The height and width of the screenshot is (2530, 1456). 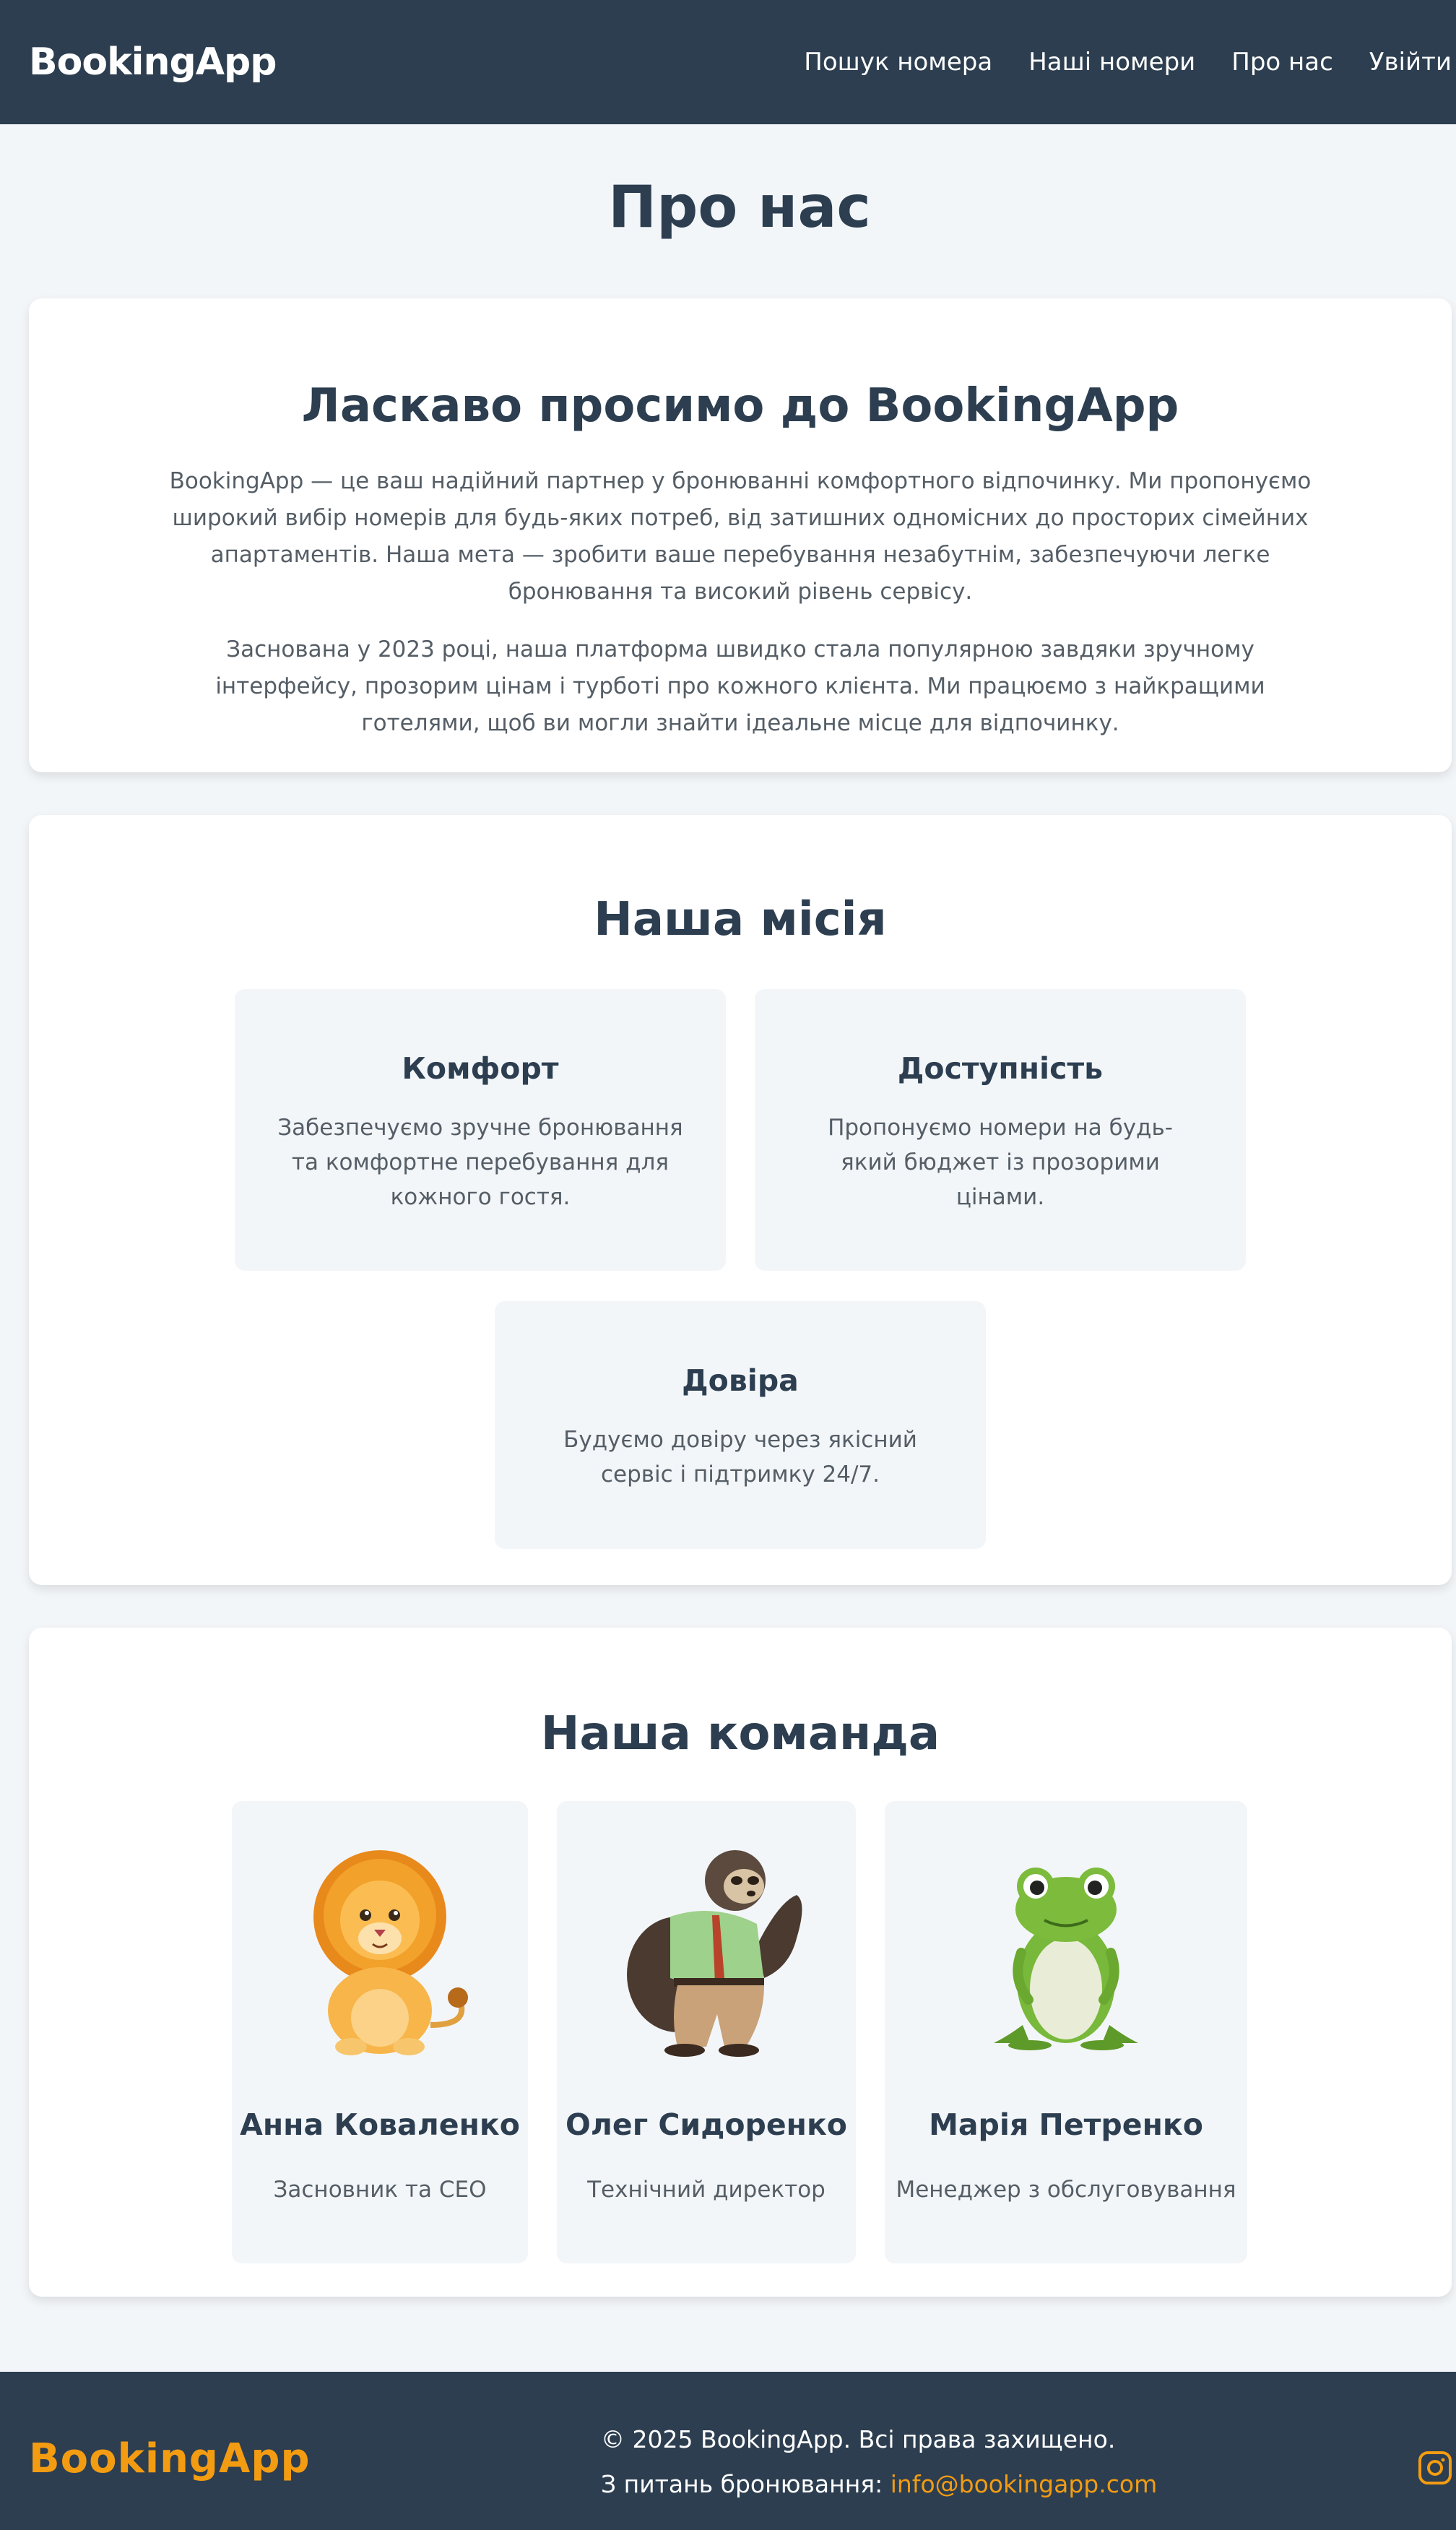 I want to click on nav-link-login: Увійти, so click(x=1410, y=62).